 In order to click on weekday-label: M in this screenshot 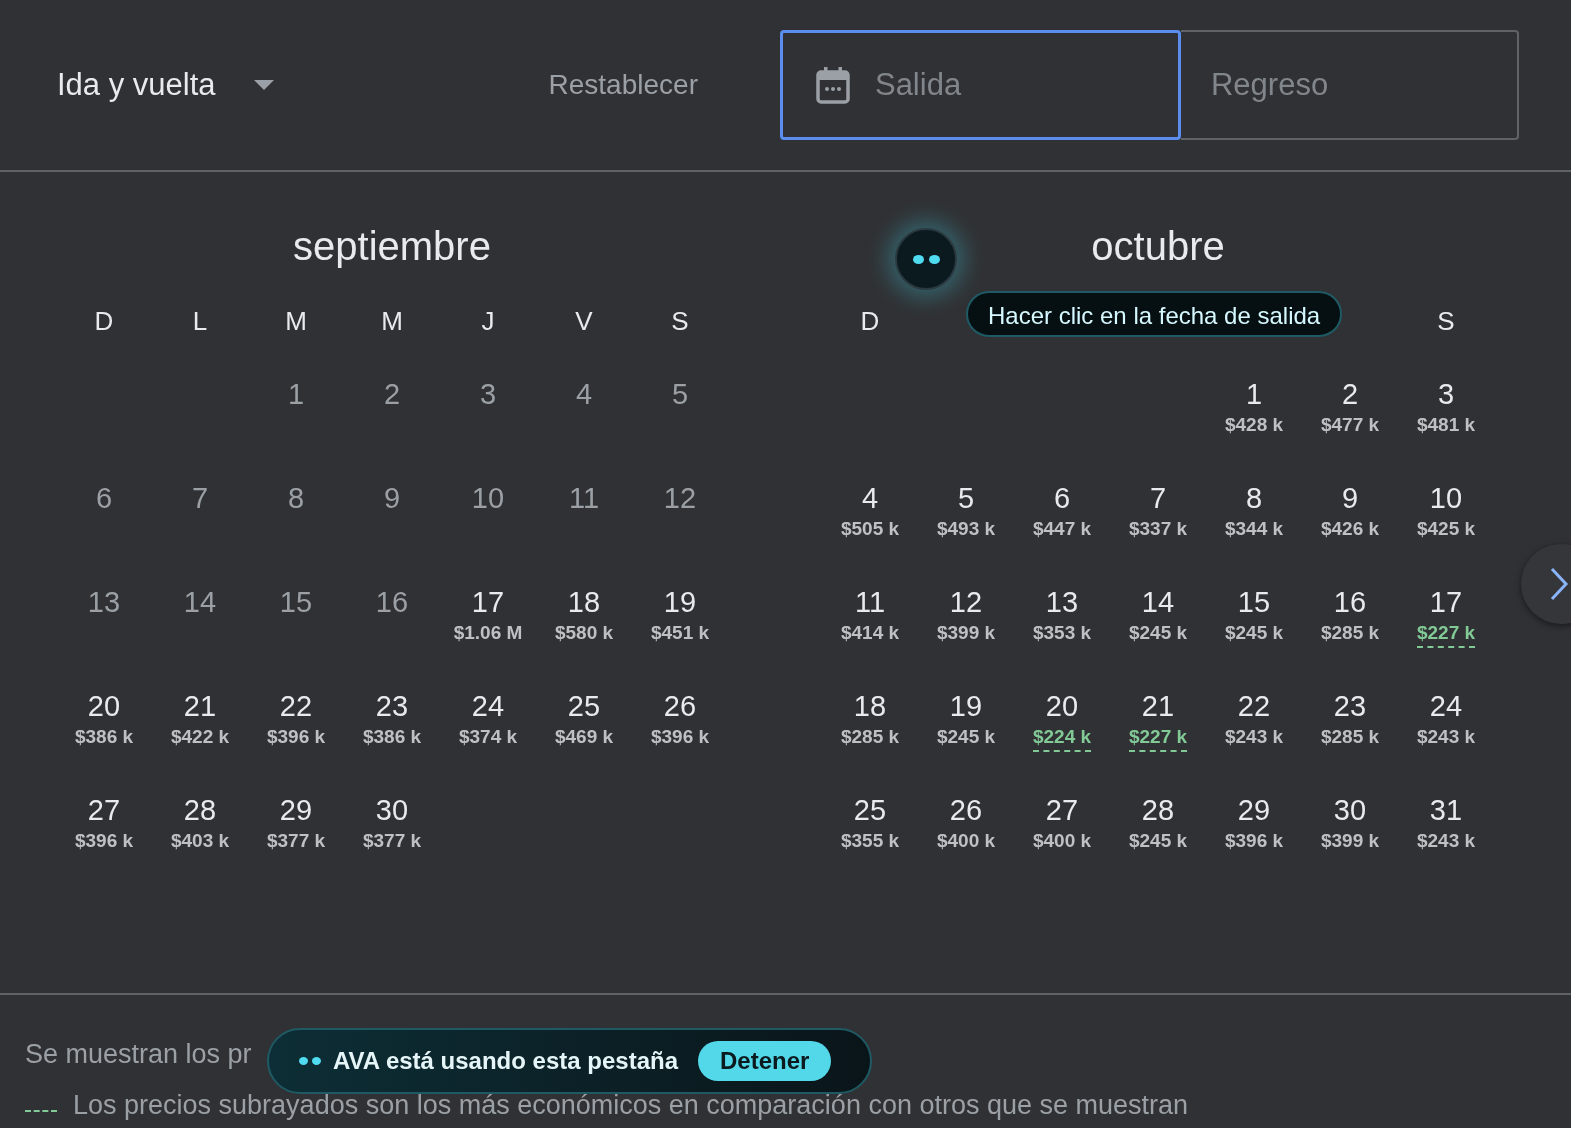, I will do `click(392, 321)`.